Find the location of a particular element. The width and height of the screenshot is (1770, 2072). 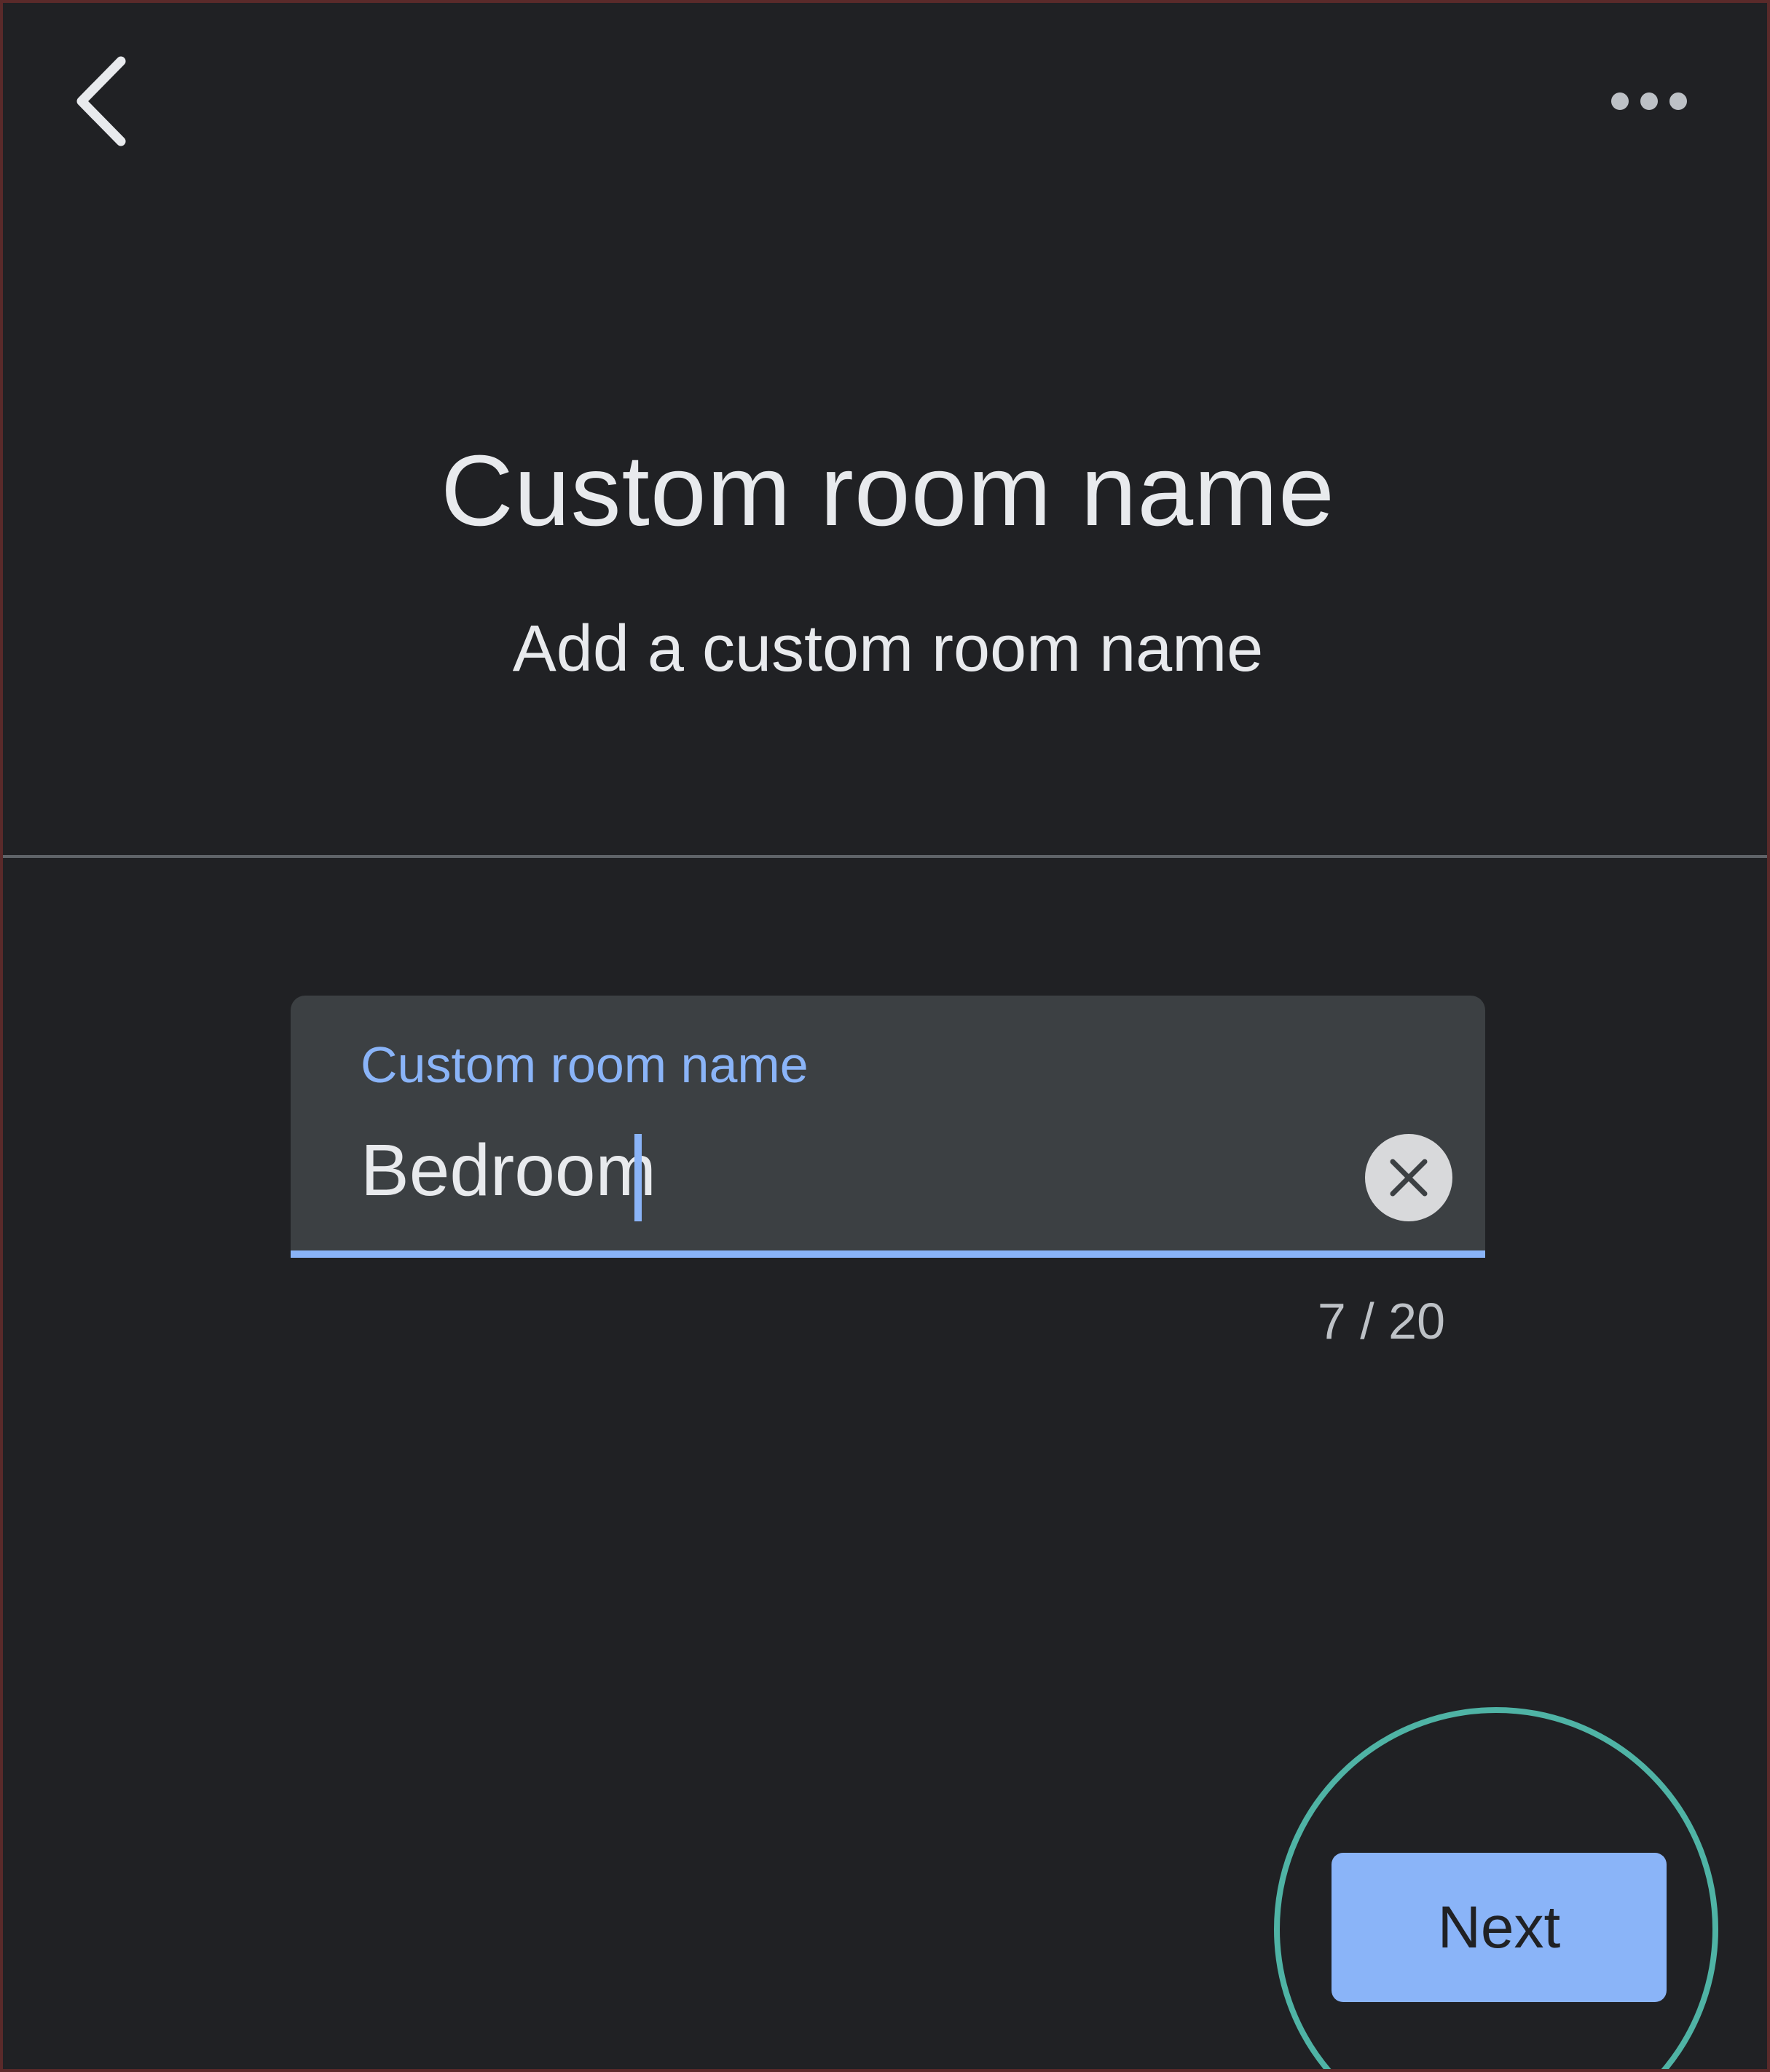

close-icon is located at coordinates (1409, 1178).